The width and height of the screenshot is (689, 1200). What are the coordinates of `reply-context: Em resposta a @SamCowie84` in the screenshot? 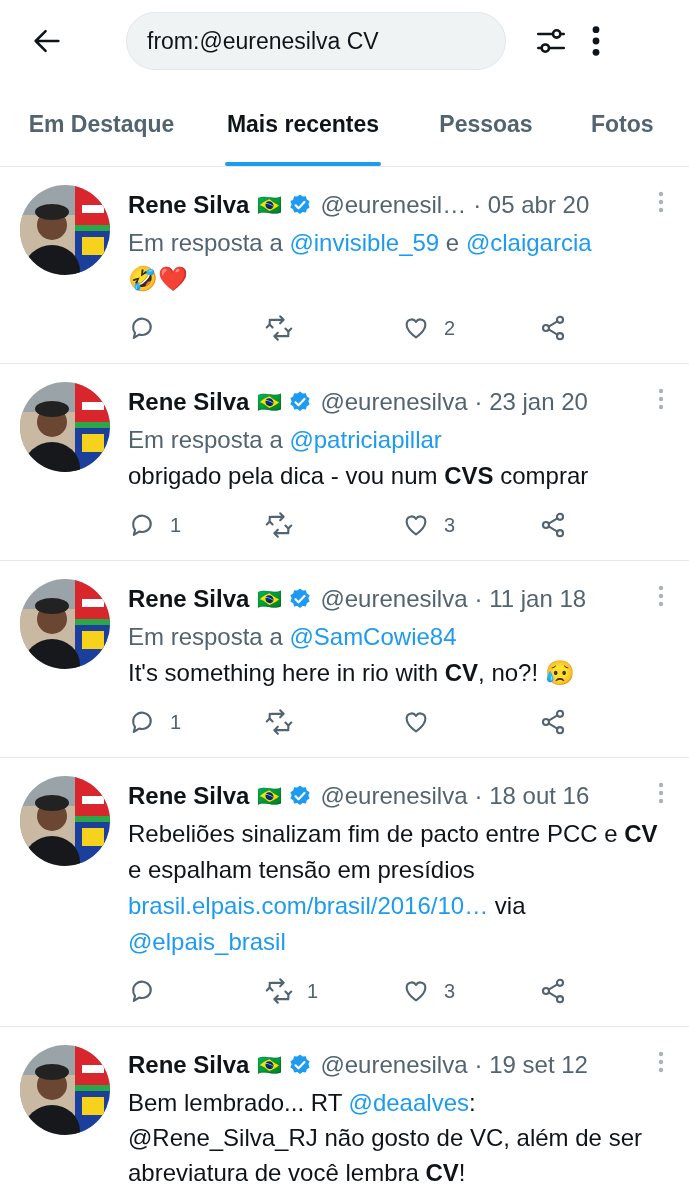 It's located at (293, 637).